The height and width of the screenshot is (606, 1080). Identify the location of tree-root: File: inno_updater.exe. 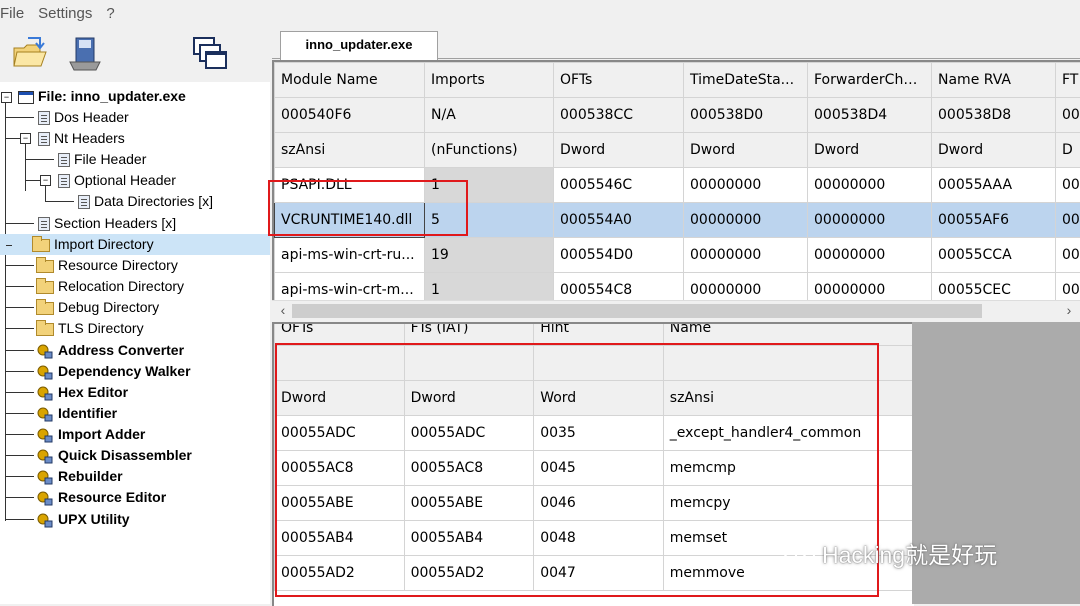
(102, 96).